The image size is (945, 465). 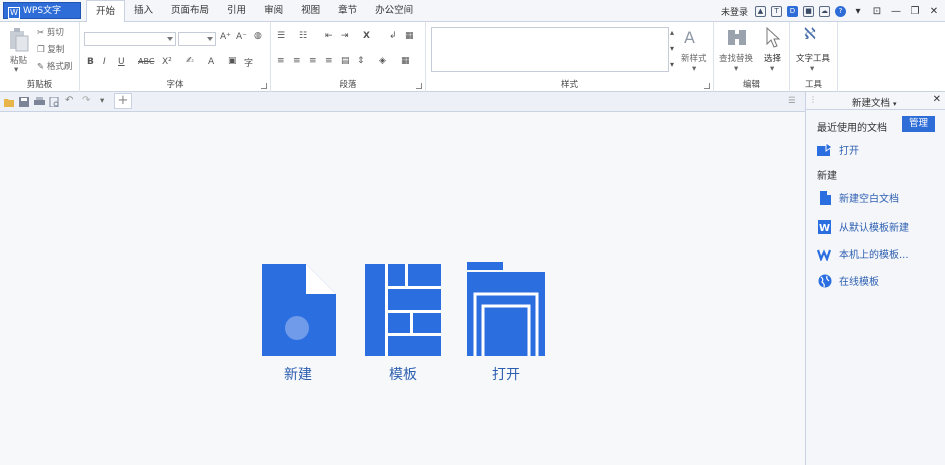 I want to click on tab-office-space: 办公空间, so click(x=394, y=11).